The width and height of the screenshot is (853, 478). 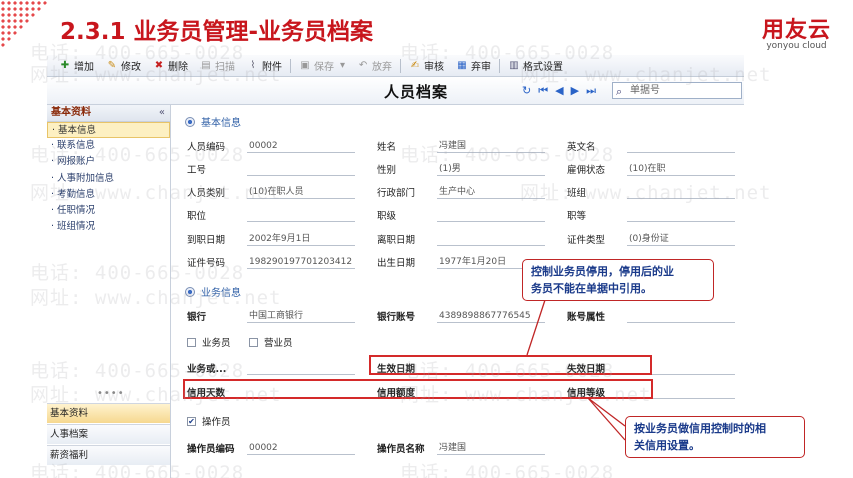 I want to click on callout-validity-line-1: 控制业务员停用，停用后的业, so click(x=602, y=271).